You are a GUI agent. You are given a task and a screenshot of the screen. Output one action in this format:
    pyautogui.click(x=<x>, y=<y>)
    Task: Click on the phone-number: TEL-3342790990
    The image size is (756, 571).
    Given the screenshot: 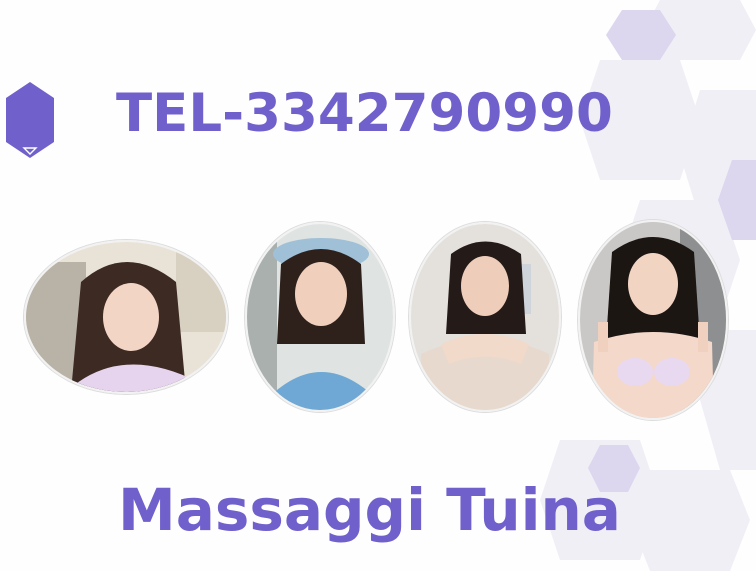 What is the action you would take?
    pyautogui.click(x=364, y=113)
    